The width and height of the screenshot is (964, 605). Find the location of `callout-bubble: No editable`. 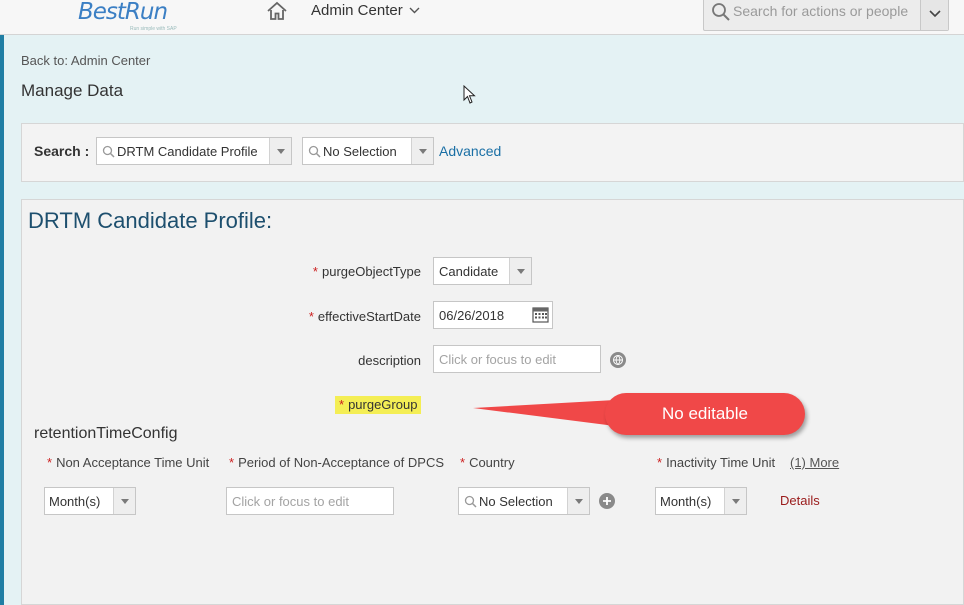

callout-bubble: No editable is located at coordinates (705, 414).